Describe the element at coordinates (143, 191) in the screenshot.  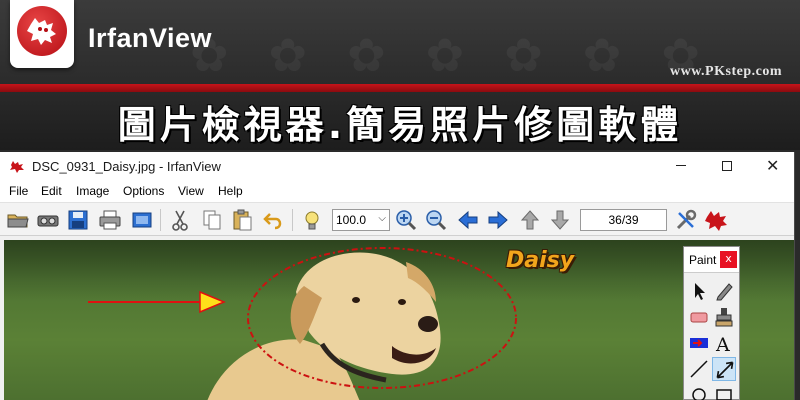
I see `menu-options: Options` at that location.